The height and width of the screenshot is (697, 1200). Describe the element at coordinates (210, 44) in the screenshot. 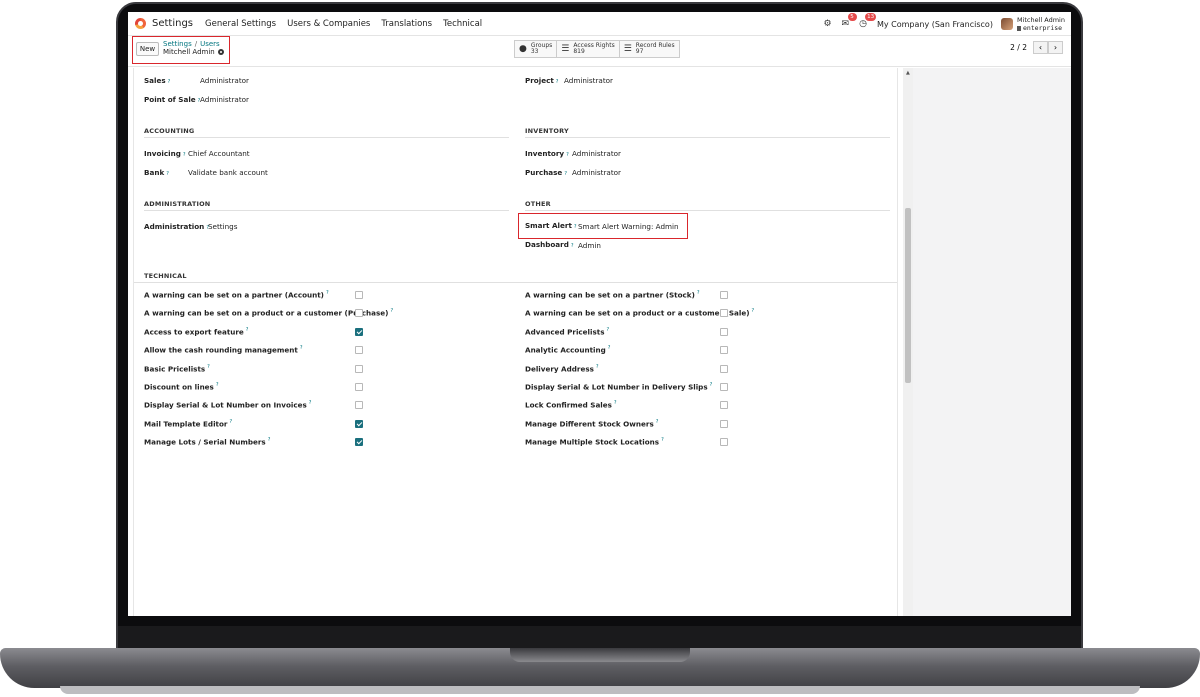

I see `breadcrumb-users: Users` at that location.